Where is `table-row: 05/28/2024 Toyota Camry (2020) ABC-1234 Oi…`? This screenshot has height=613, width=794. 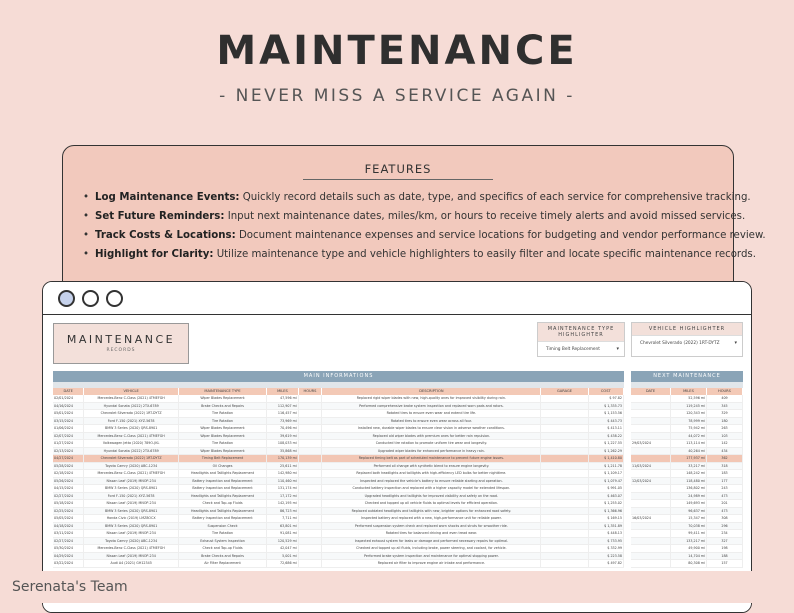 table-row: 05/28/2024 Toyota Camry (2020) ABC-1234 Oi… is located at coordinates (338, 466).